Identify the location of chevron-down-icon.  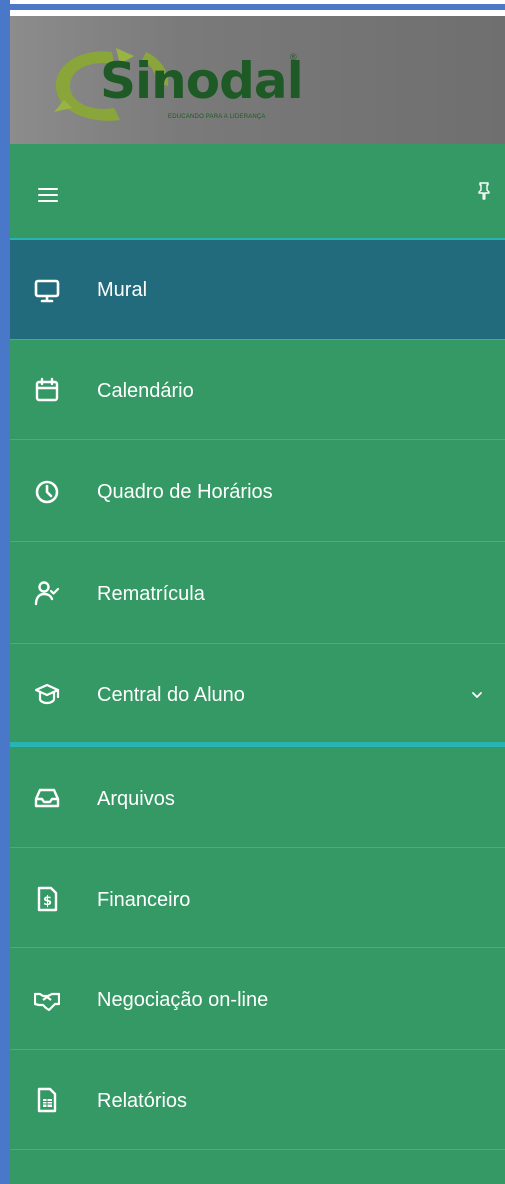
(477, 695).